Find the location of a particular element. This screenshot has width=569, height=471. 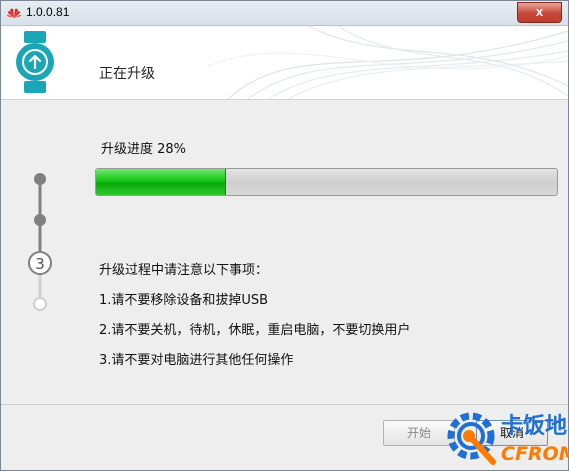

page-title: 正在升级 is located at coordinates (127, 74).